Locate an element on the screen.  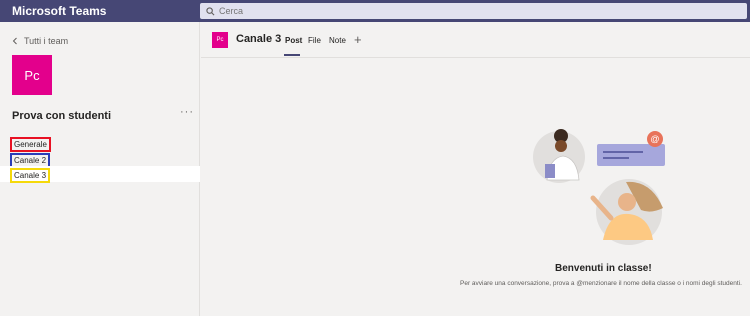
back-link-label: Tutti i team is located at coordinates (46, 41).